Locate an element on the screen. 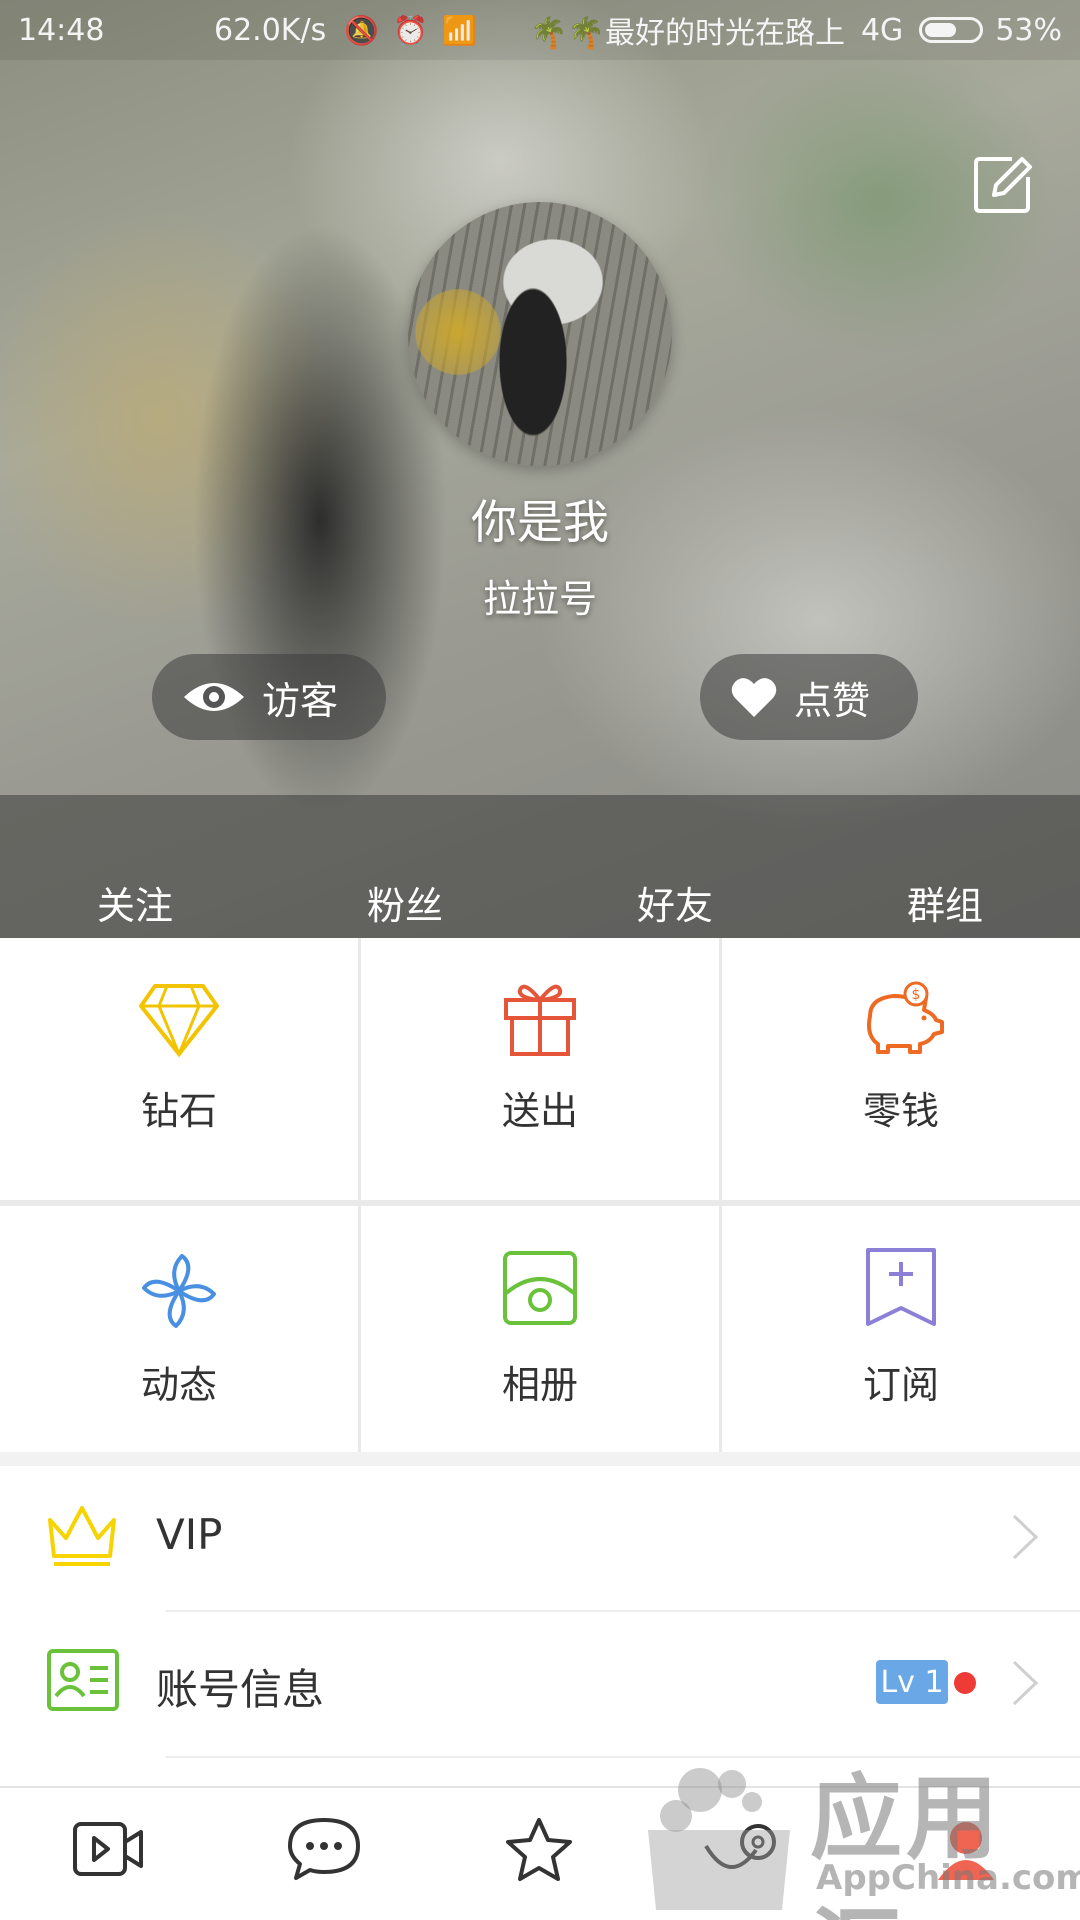 The image size is (1080, 1920). heart-icon is located at coordinates (754, 697).